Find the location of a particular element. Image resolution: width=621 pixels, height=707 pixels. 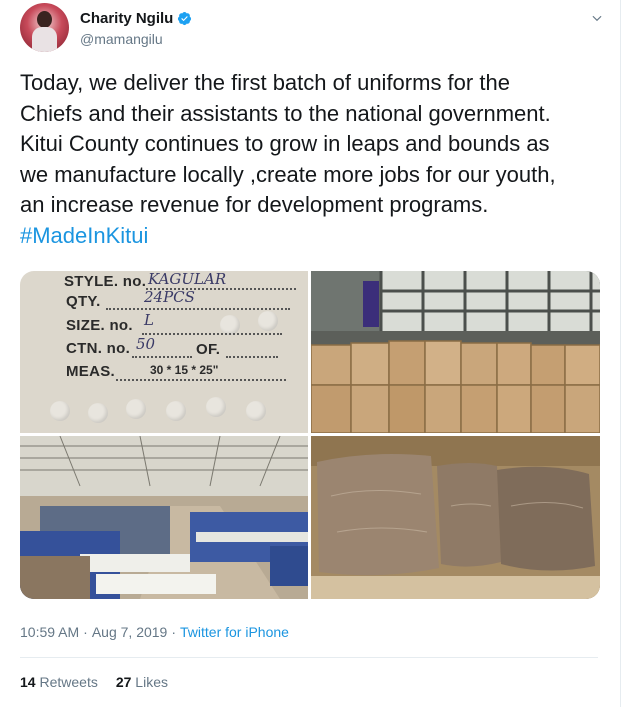

uniforms-scene is located at coordinates (455, 517).